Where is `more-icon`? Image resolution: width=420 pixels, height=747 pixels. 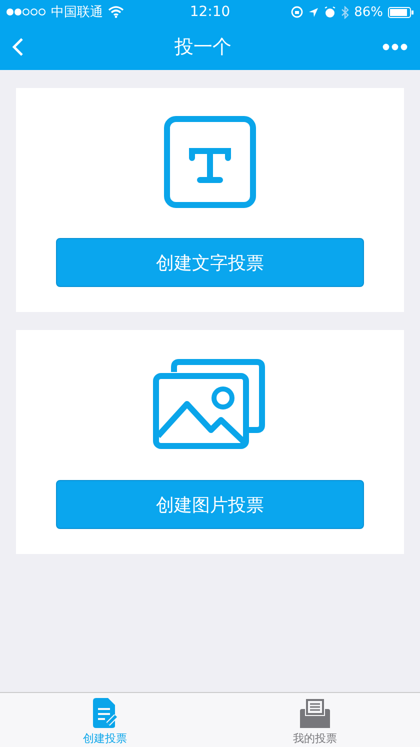
more-icon is located at coordinates (395, 47).